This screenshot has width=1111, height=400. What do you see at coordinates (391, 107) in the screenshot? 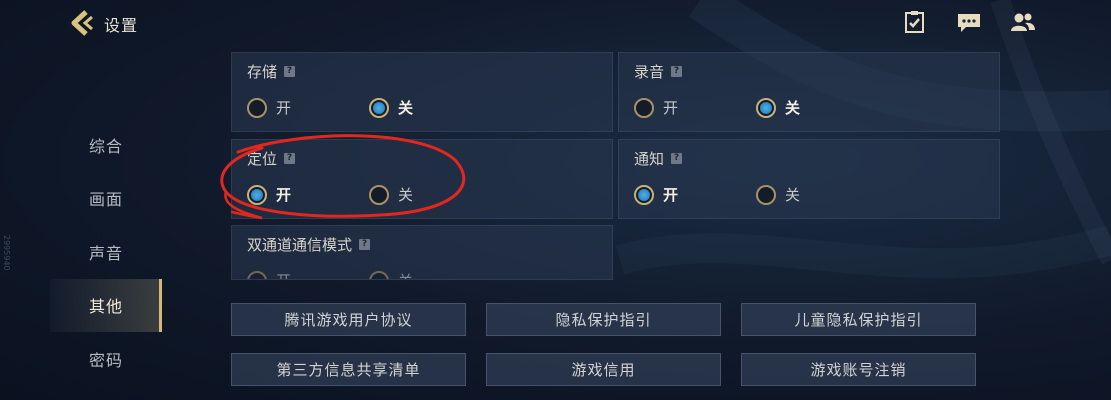
I see `storage-off-option: 关` at bounding box center [391, 107].